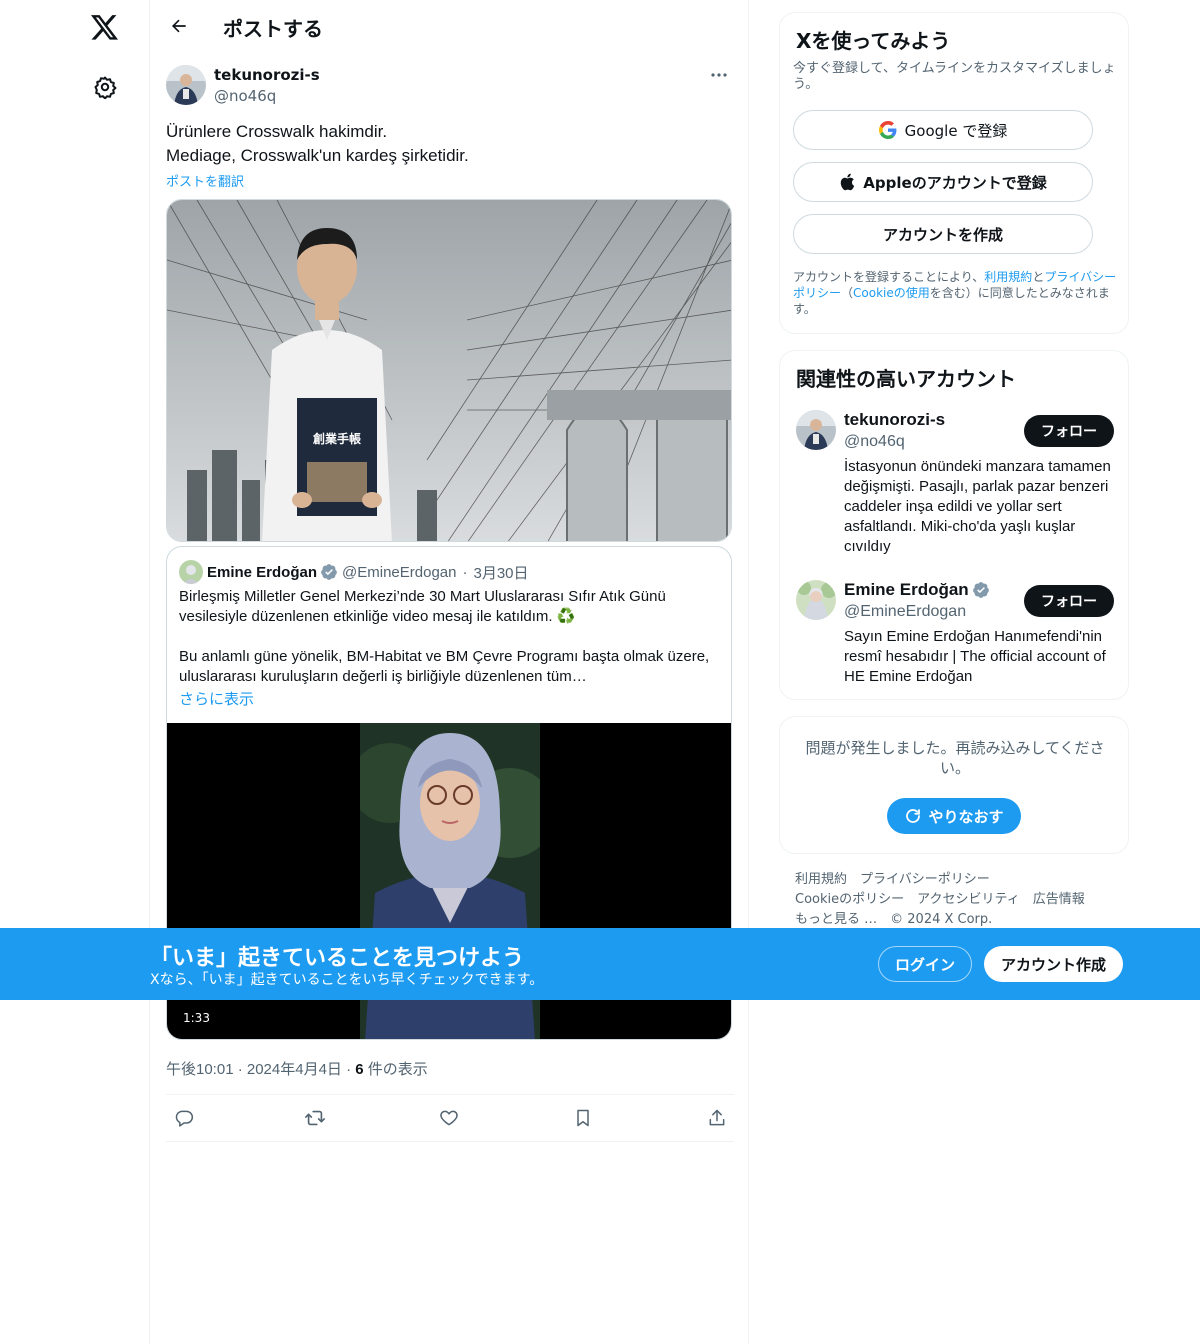 This screenshot has width=1200, height=1344. Describe the element at coordinates (954, 785) in the screenshot. I see `error-card: 問題が発生しました。再読み込みしてください。 やりなおす` at that location.